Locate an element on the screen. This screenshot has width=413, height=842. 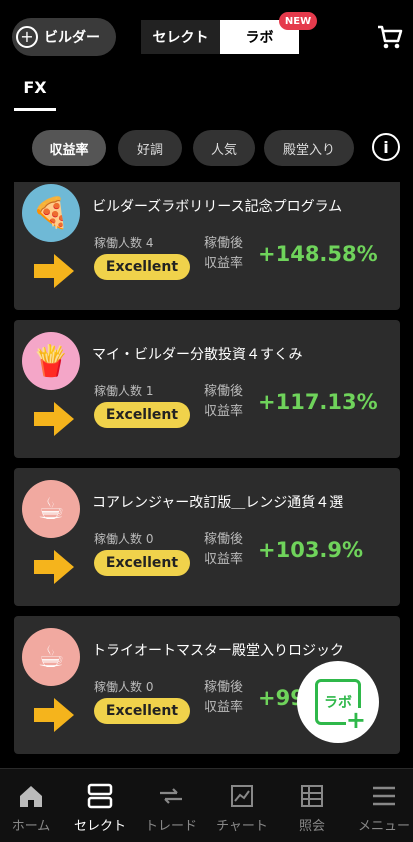
fries-avatar: 🍟 is located at coordinates (51, 361).